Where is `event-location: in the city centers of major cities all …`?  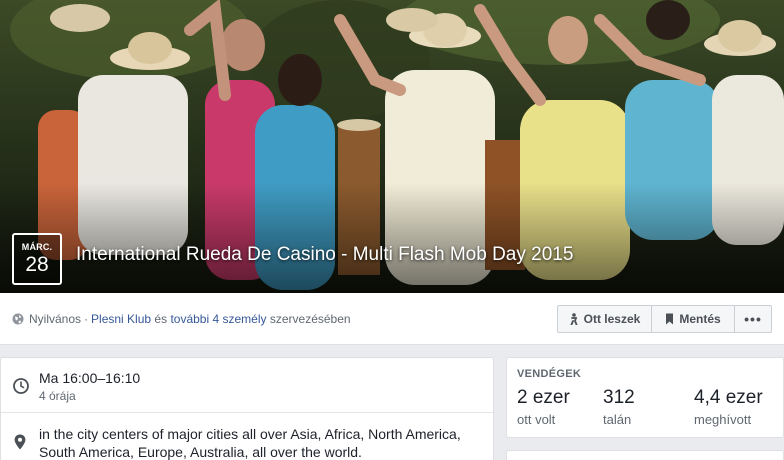 event-location: in the city centers of major cities all … is located at coordinates (261, 442).